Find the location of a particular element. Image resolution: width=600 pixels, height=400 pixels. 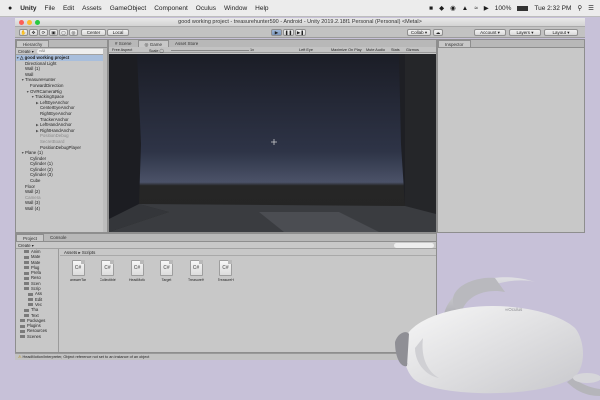

pause-button: ❚❚ is located at coordinates (288, 32).